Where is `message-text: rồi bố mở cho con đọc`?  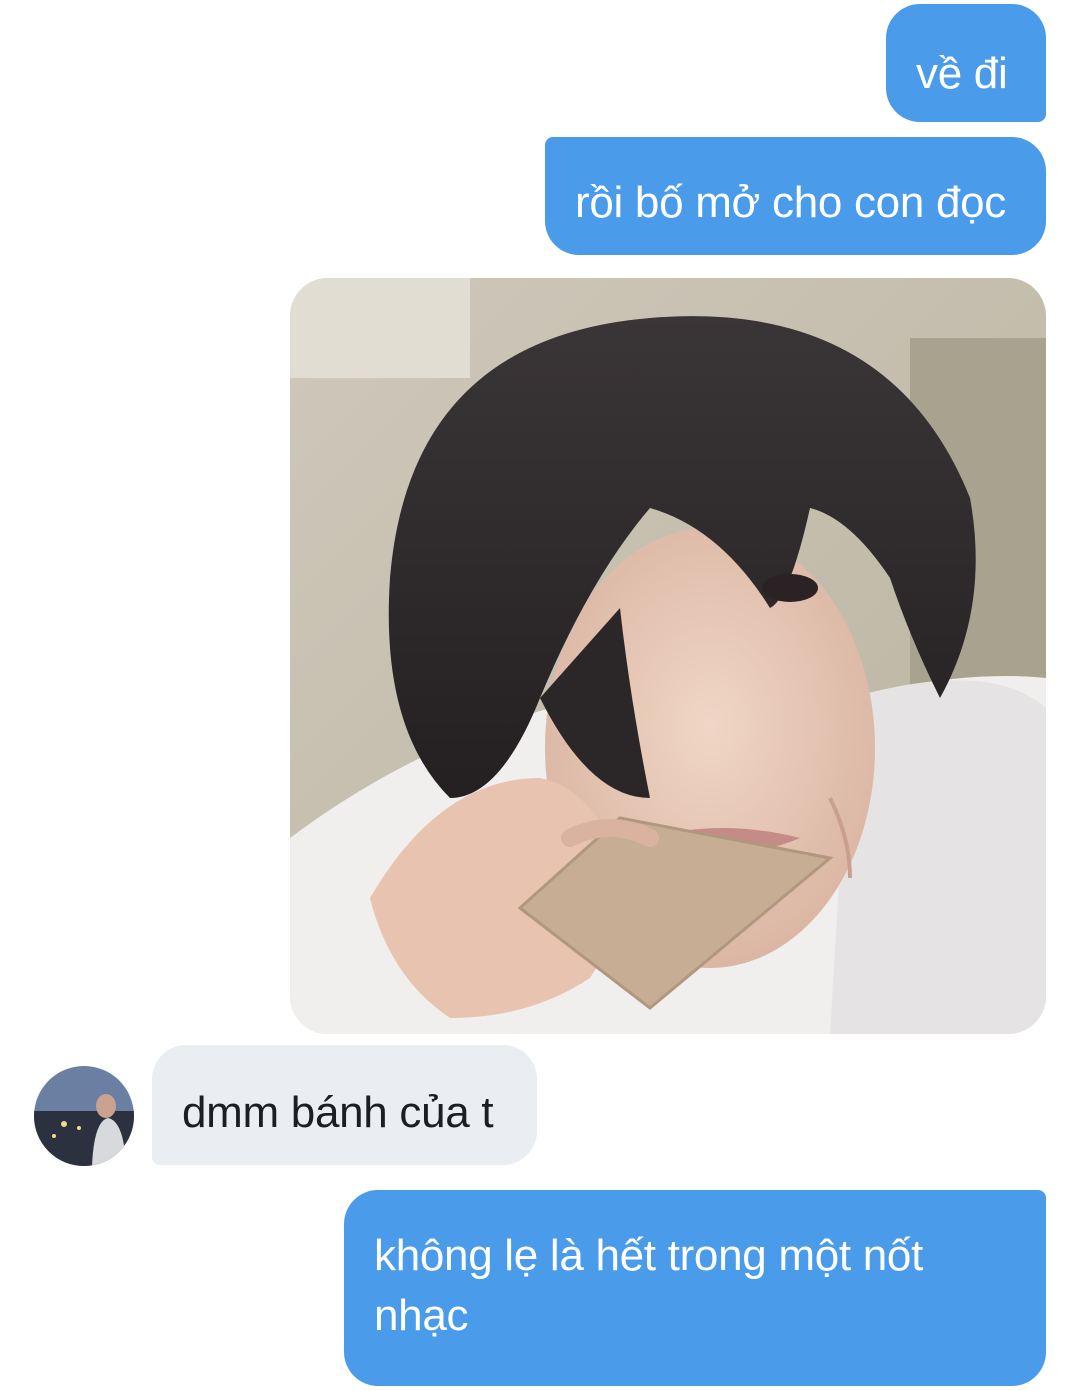
message-text: rồi bố mở cho con đọc is located at coordinates (790, 202).